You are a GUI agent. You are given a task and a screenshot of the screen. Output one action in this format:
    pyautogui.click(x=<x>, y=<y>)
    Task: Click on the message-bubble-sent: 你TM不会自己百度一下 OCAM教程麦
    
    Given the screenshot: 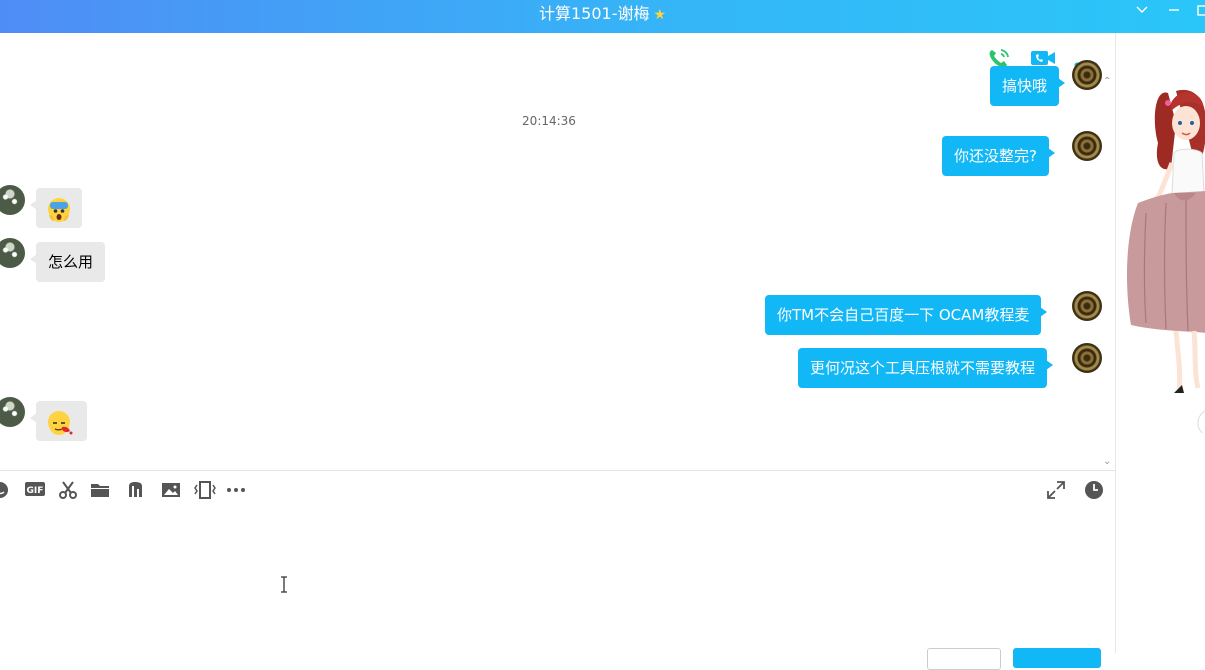 What is the action you would take?
    pyautogui.click(x=906, y=315)
    